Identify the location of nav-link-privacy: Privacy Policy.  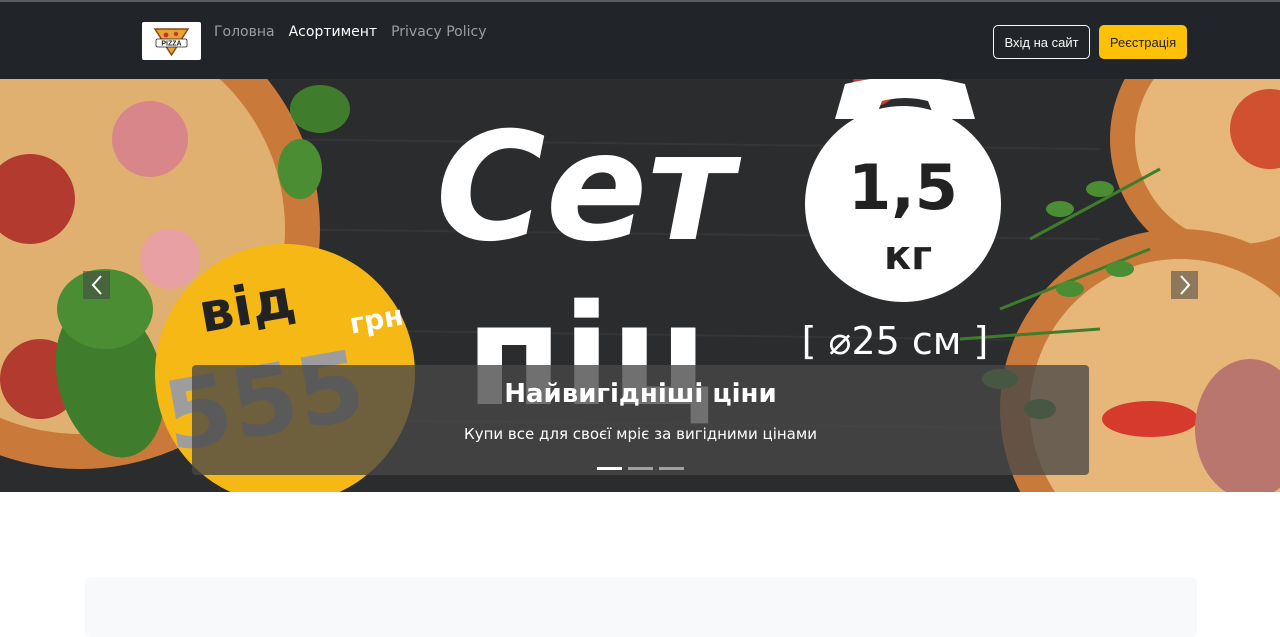
(438, 32).